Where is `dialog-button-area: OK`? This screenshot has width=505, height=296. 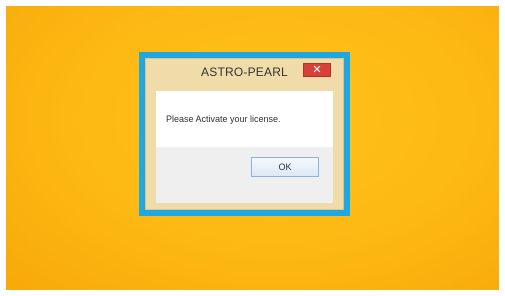 dialog-button-area: OK is located at coordinates (244, 175).